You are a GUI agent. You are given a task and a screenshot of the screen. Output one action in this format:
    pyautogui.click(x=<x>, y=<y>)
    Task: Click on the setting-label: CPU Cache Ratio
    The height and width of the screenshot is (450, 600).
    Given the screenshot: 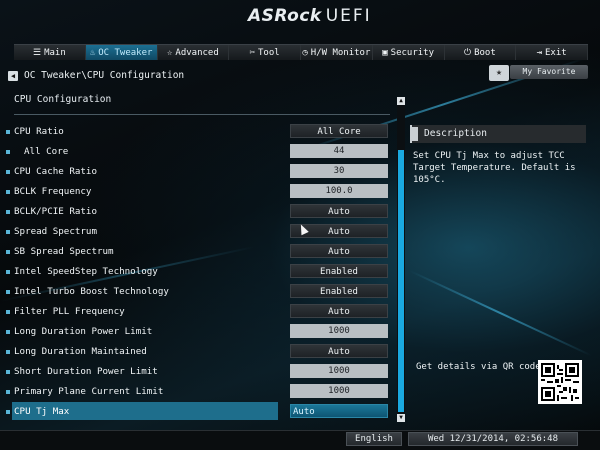 What is the action you would take?
    pyautogui.click(x=55, y=171)
    